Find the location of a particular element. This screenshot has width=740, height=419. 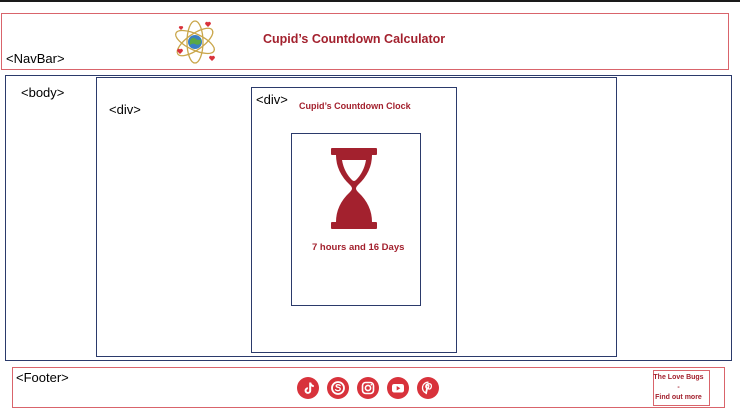

clock-heading: Cupid’s Countdown Clock is located at coordinates (355, 106).